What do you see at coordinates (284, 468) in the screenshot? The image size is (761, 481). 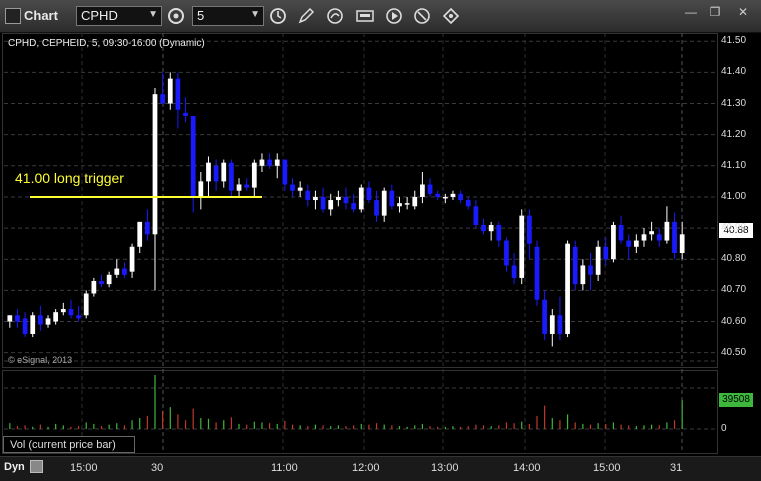 I see `time-tick-label: 11:00` at bounding box center [284, 468].